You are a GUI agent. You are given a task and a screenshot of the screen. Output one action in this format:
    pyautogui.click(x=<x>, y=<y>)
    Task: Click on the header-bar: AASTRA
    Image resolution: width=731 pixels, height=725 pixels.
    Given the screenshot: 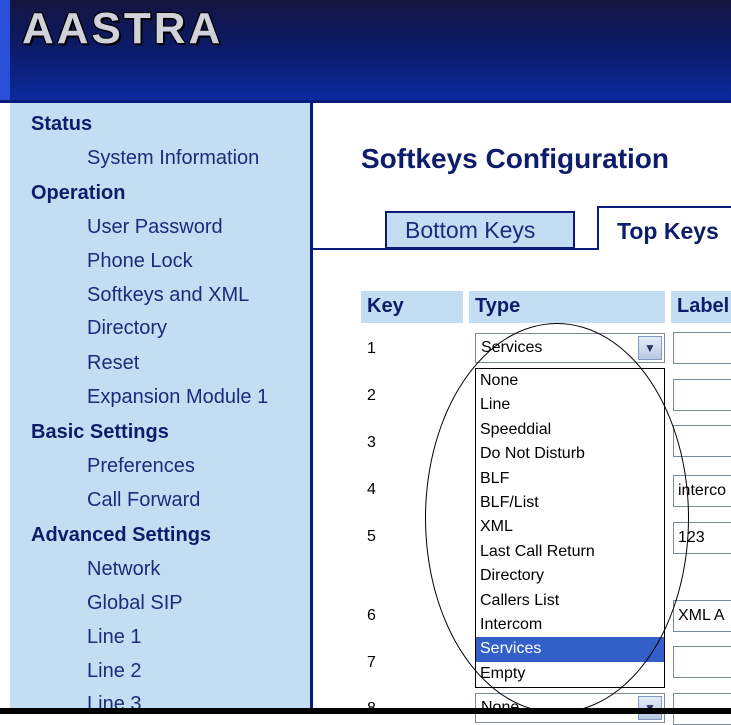 What is the action you would take?
    pyautogui.click(x=365, y=50)
    